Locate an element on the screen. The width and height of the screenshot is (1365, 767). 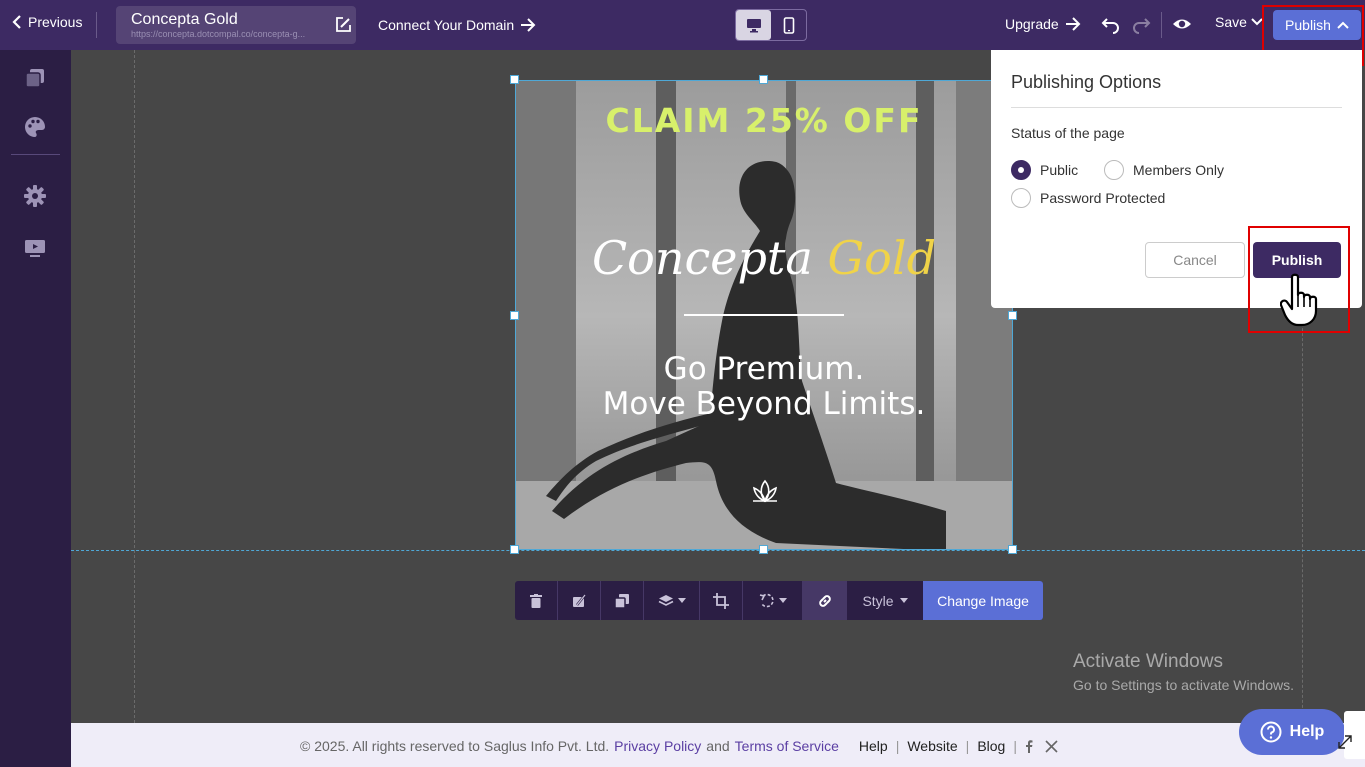
pages-icon is located at coordinates (35, 78).